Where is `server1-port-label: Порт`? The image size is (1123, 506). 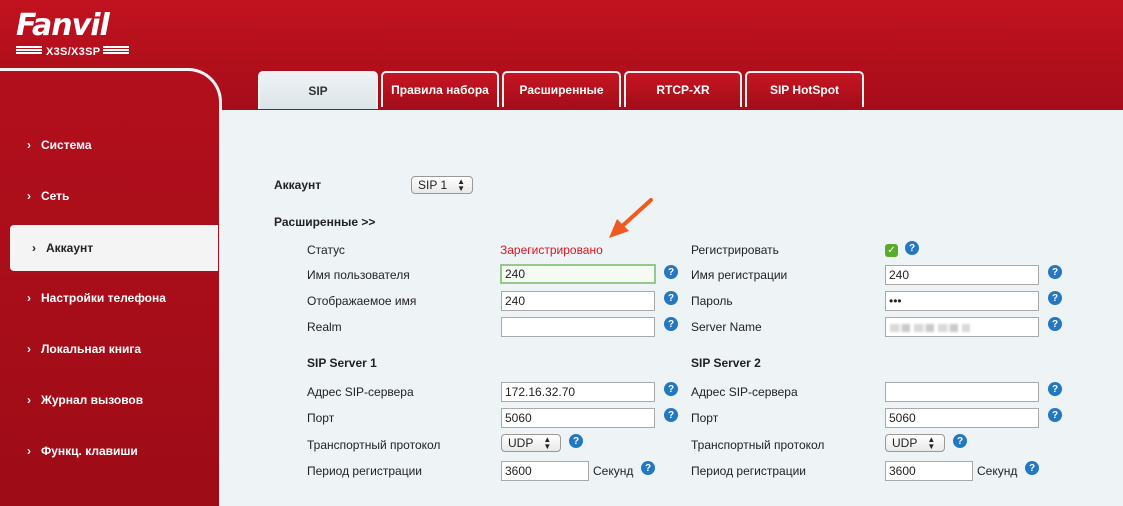
server1-port-label: Порт is located at coordinates (321, 418).